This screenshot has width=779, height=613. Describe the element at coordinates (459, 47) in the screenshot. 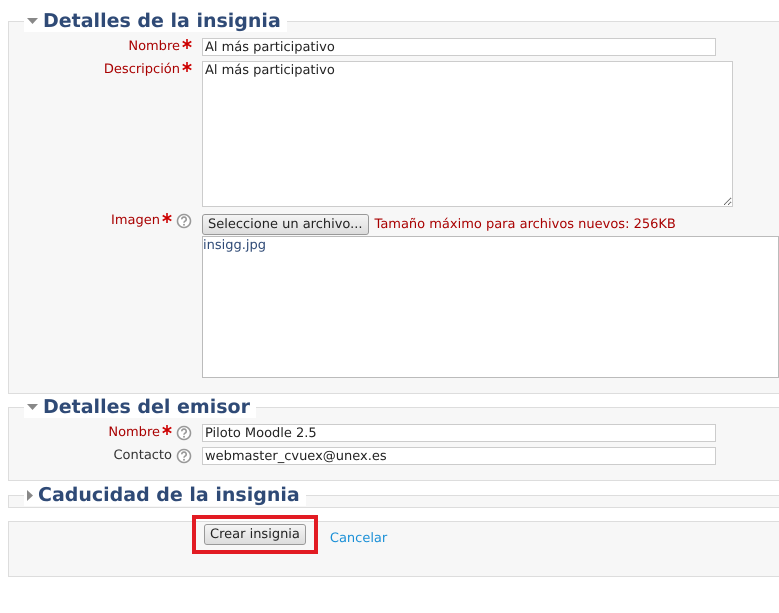

I see `text-field: Al más participativo` at that location.